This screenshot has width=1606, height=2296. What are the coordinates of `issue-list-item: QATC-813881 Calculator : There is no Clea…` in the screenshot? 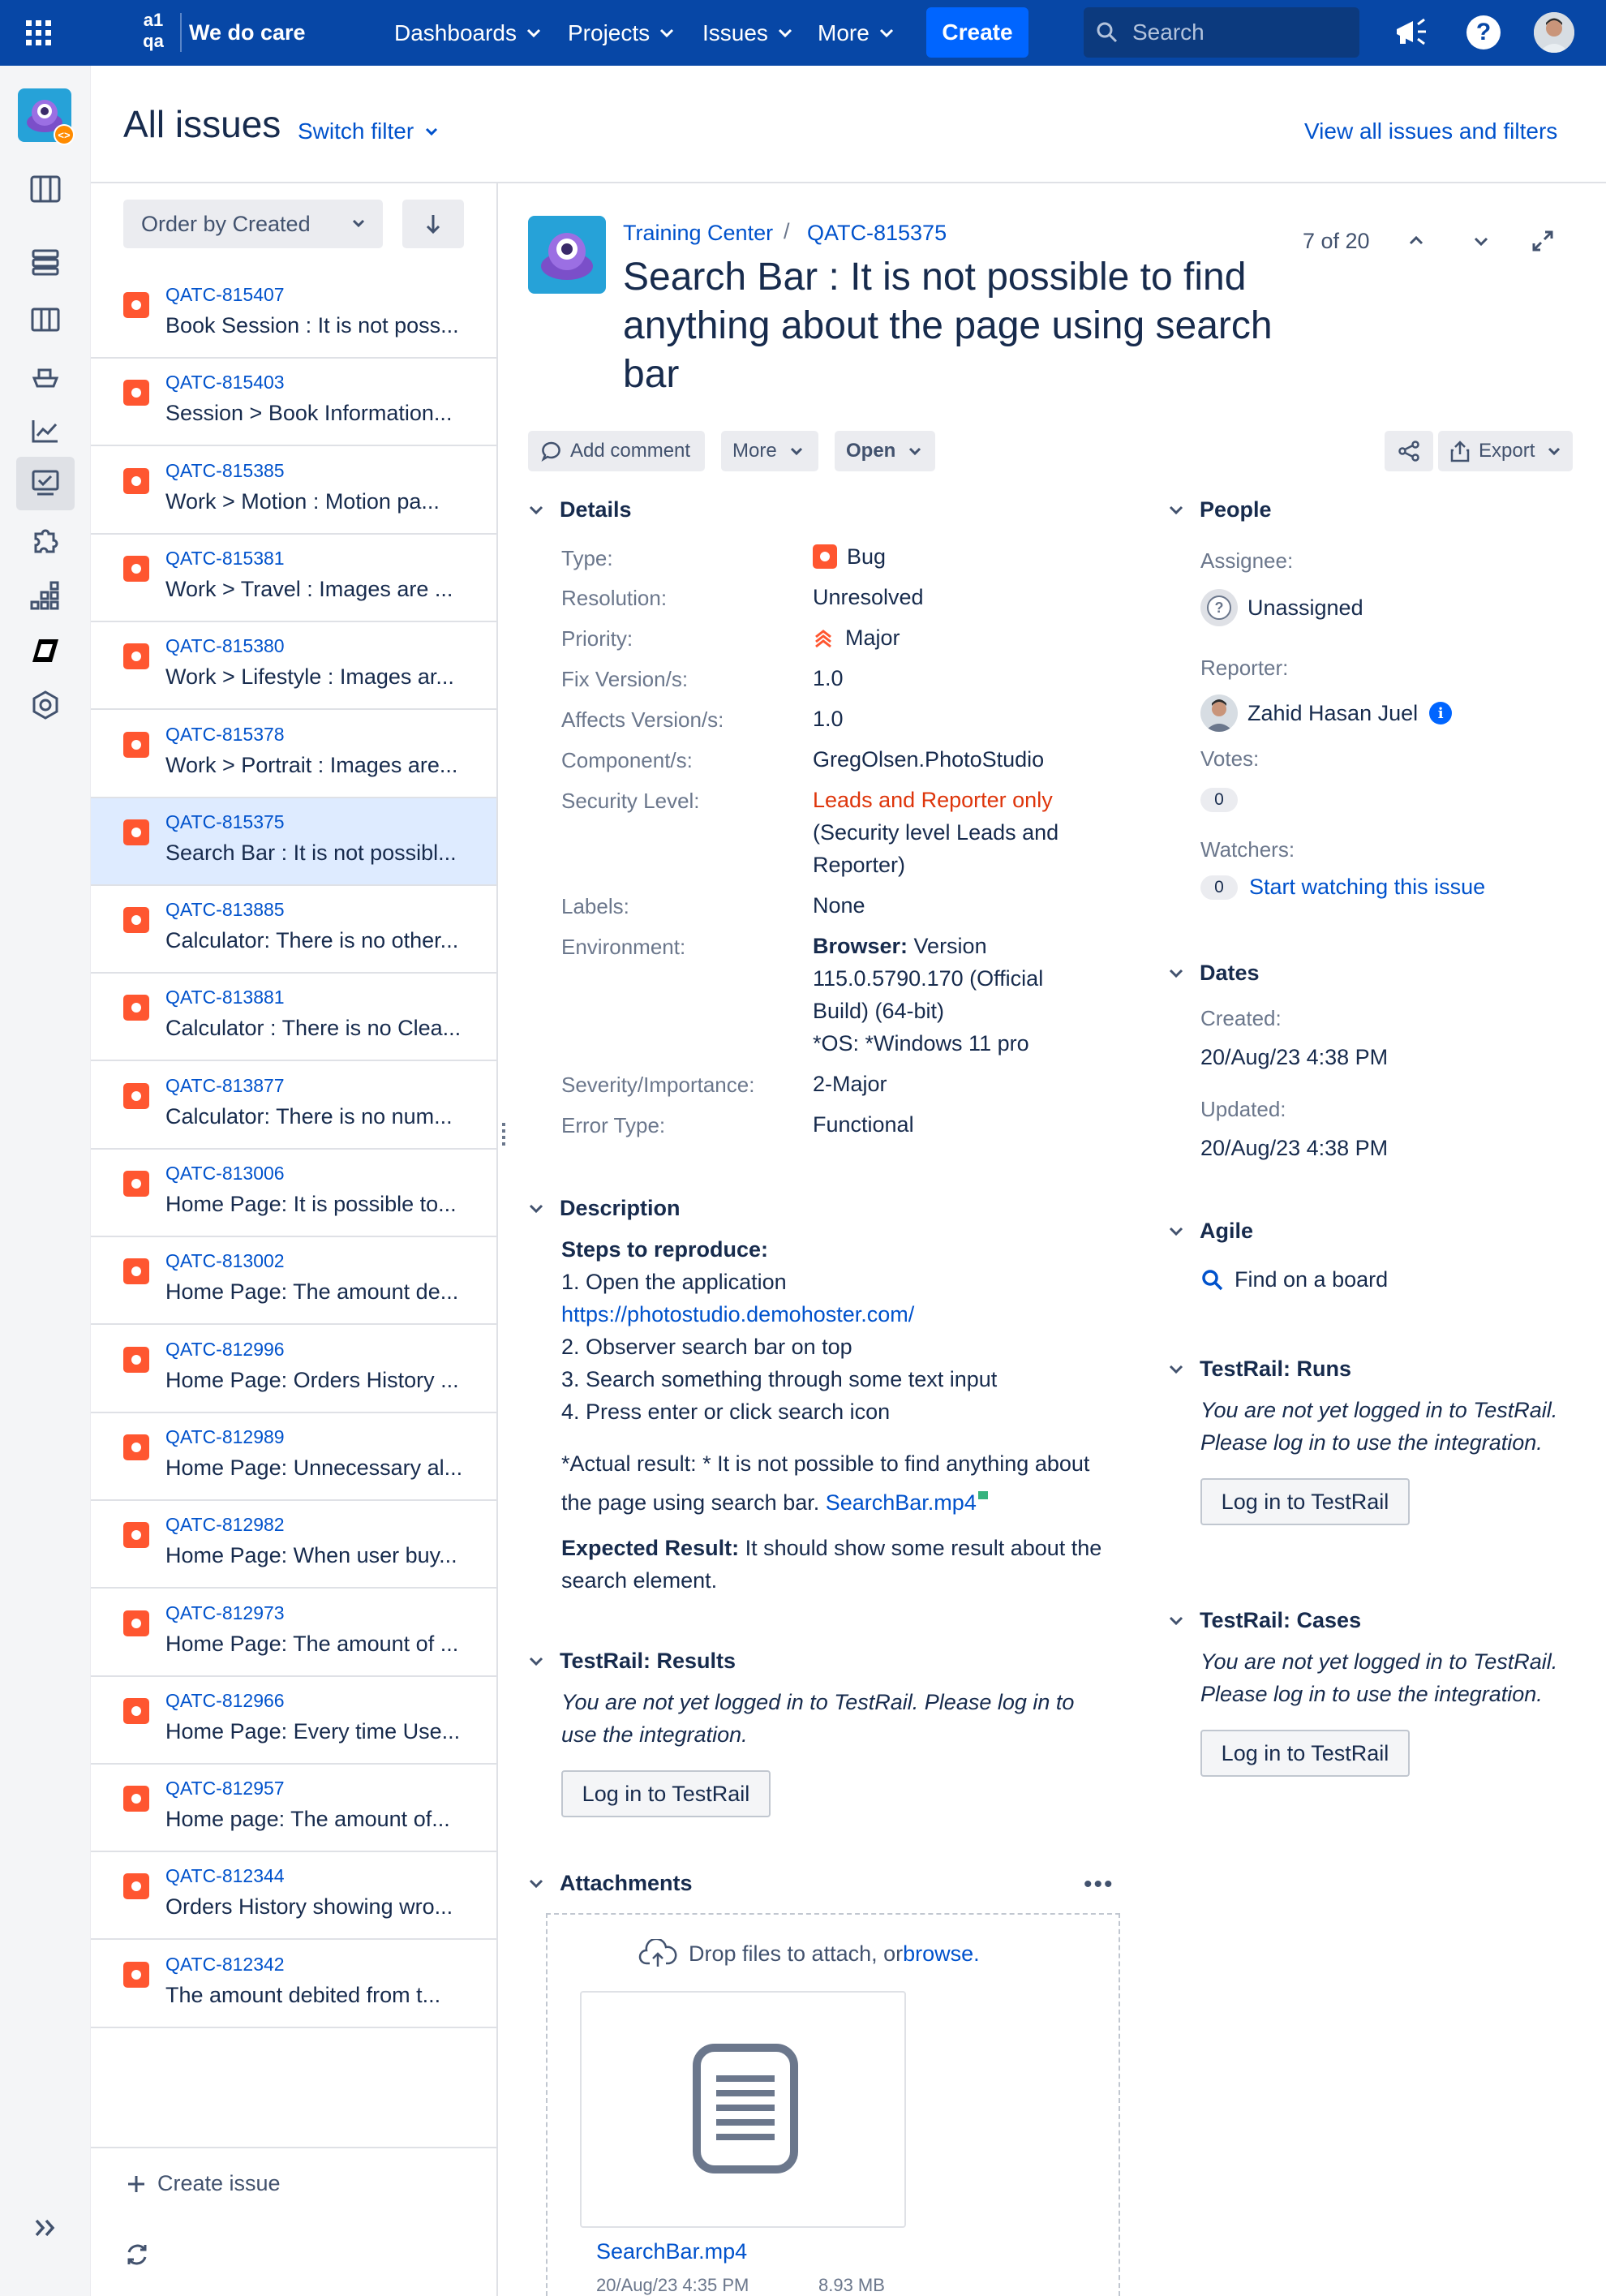 It's located at (293, 1018).